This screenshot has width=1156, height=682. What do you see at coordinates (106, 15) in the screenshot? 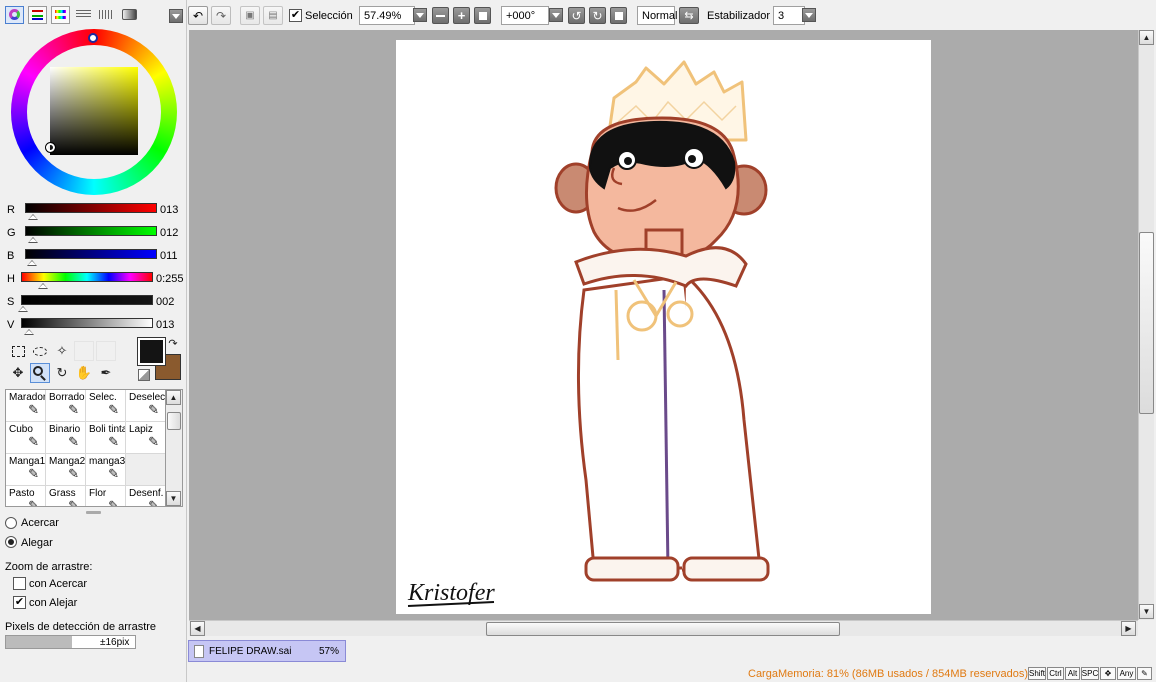
I see `scratchpad-tab-icon` at bounding box center [106, 15].